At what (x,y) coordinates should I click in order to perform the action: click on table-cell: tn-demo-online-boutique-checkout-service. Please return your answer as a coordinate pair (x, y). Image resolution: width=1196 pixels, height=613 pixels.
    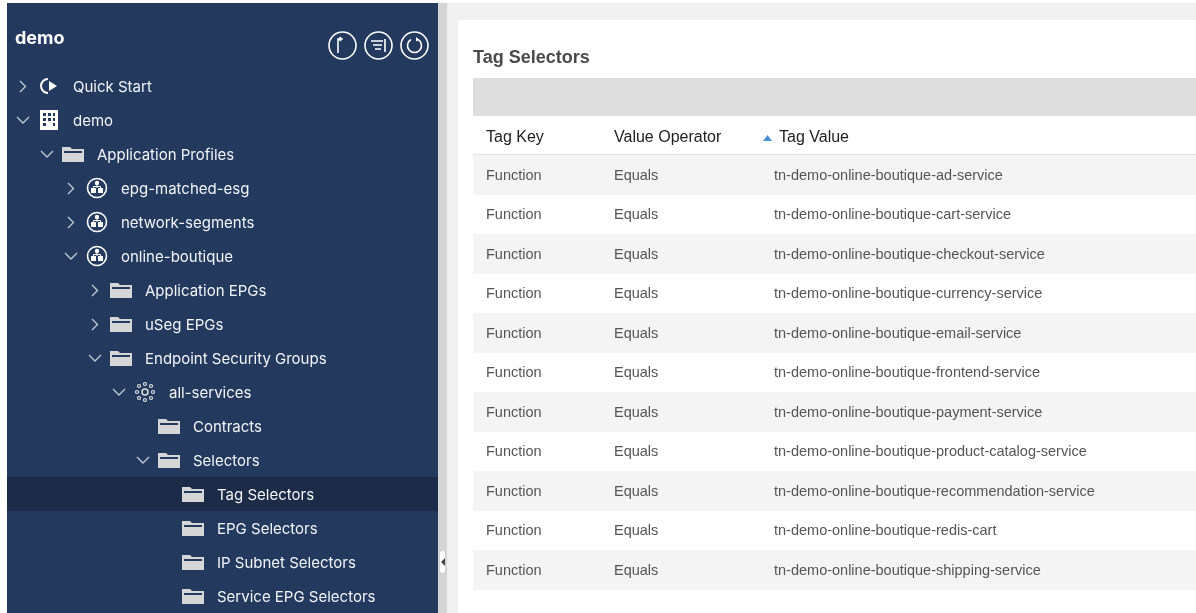
    Looking at the image, I should click on (978, 254).